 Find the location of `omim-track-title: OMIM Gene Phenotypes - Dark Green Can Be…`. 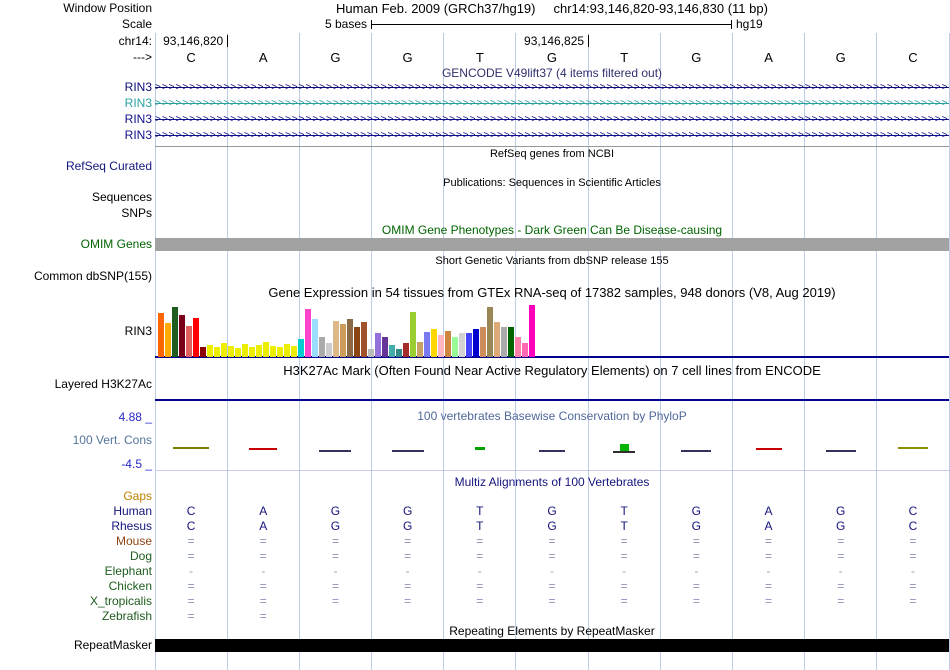

omim-track-title: OMIM Gene Phenotypes - Dark Green Can Be… is located at coordinates (552, 230).